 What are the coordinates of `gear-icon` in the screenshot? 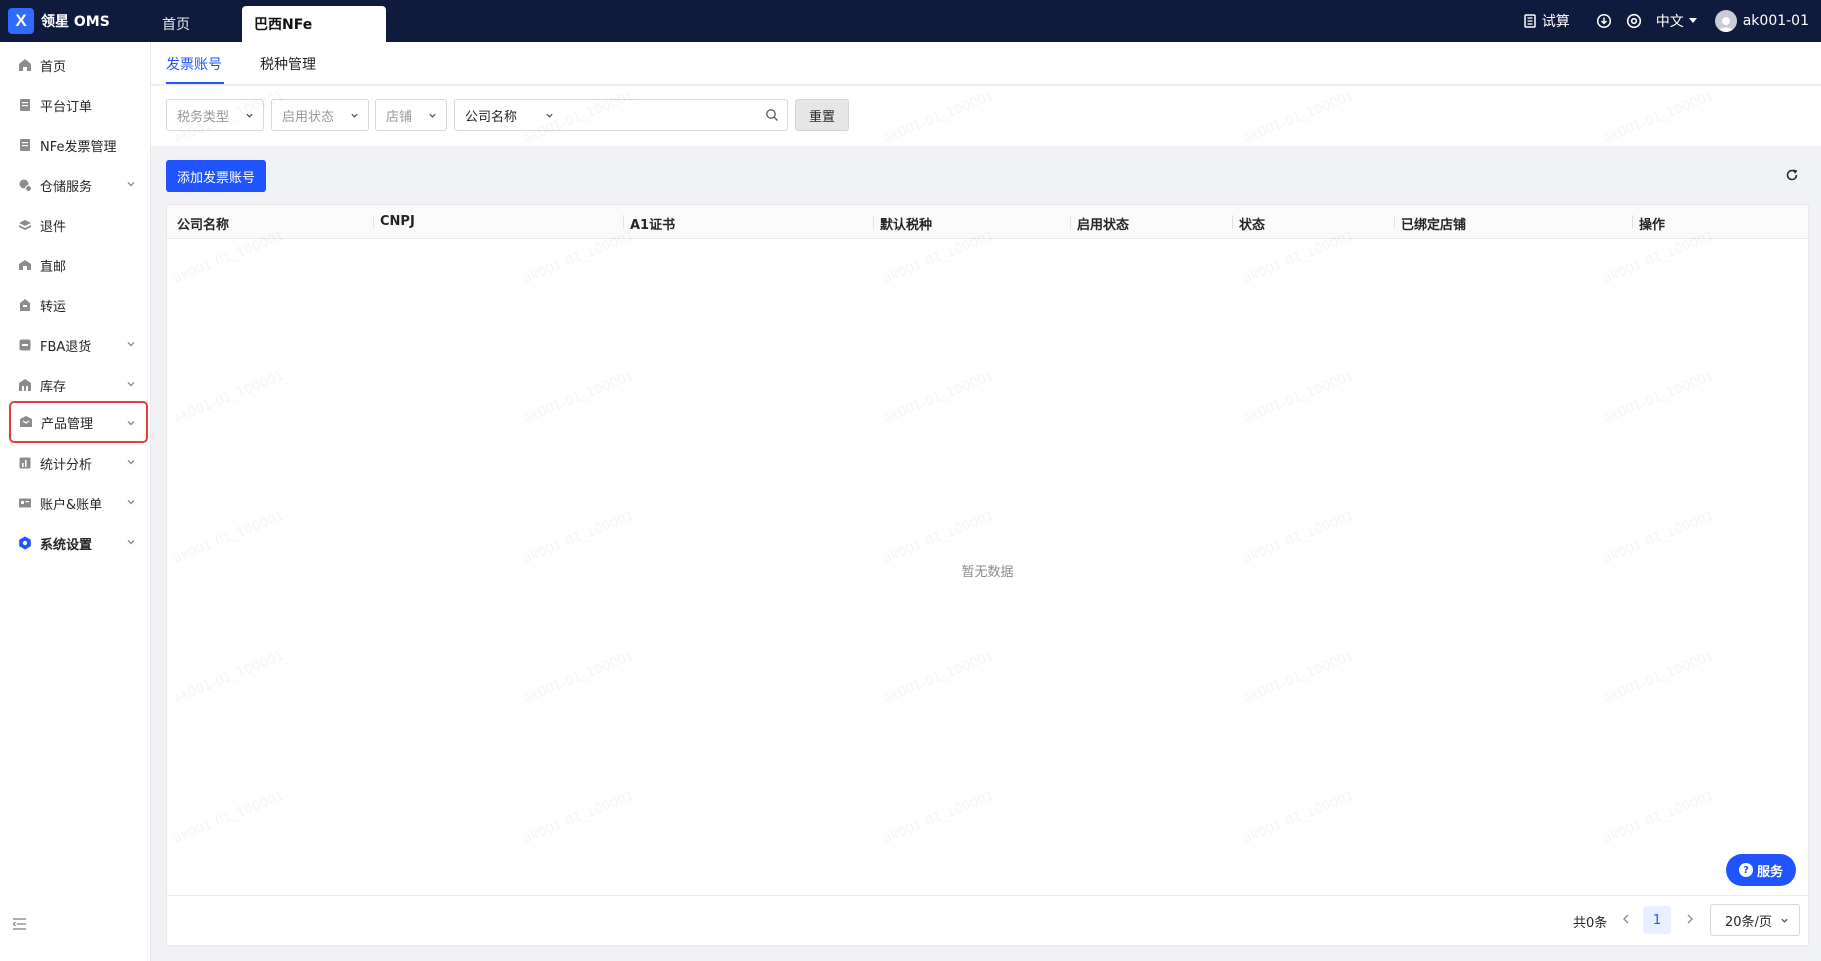 It's located at (1633, 21).